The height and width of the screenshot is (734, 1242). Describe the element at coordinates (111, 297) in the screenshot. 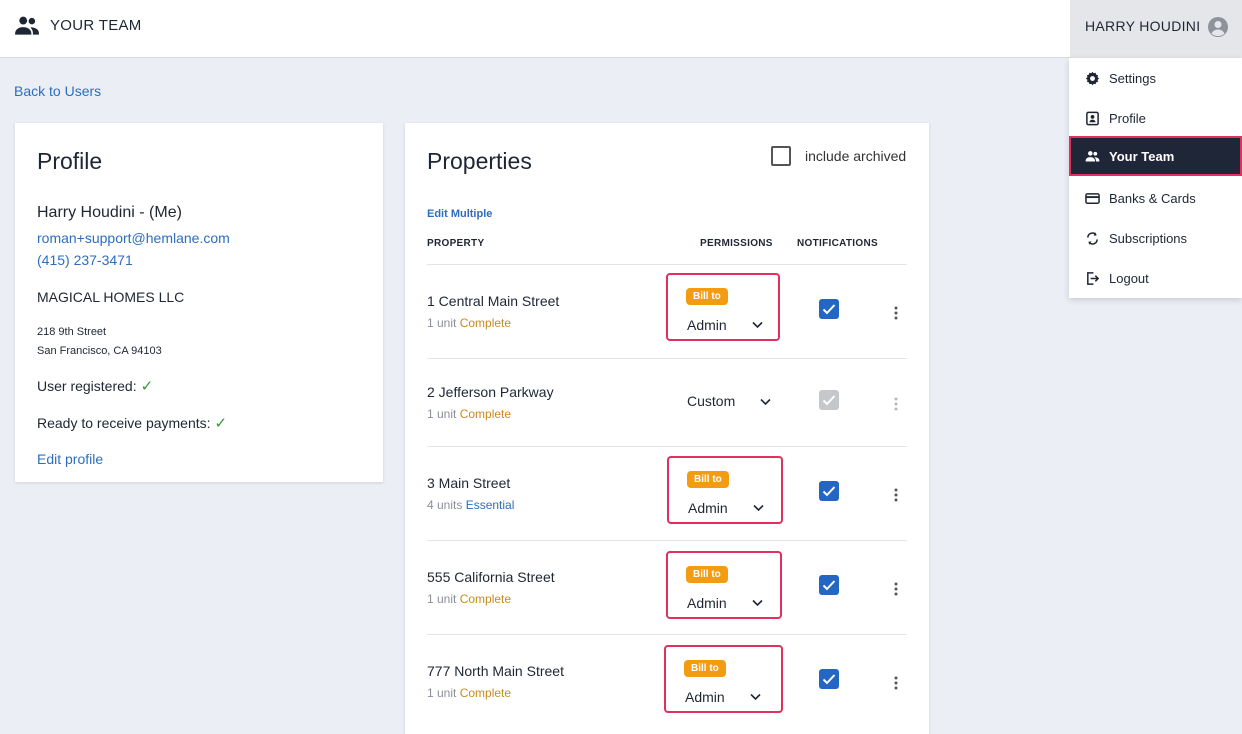

I see `profile-company: MAGICAL HOMES LLC` at that location.